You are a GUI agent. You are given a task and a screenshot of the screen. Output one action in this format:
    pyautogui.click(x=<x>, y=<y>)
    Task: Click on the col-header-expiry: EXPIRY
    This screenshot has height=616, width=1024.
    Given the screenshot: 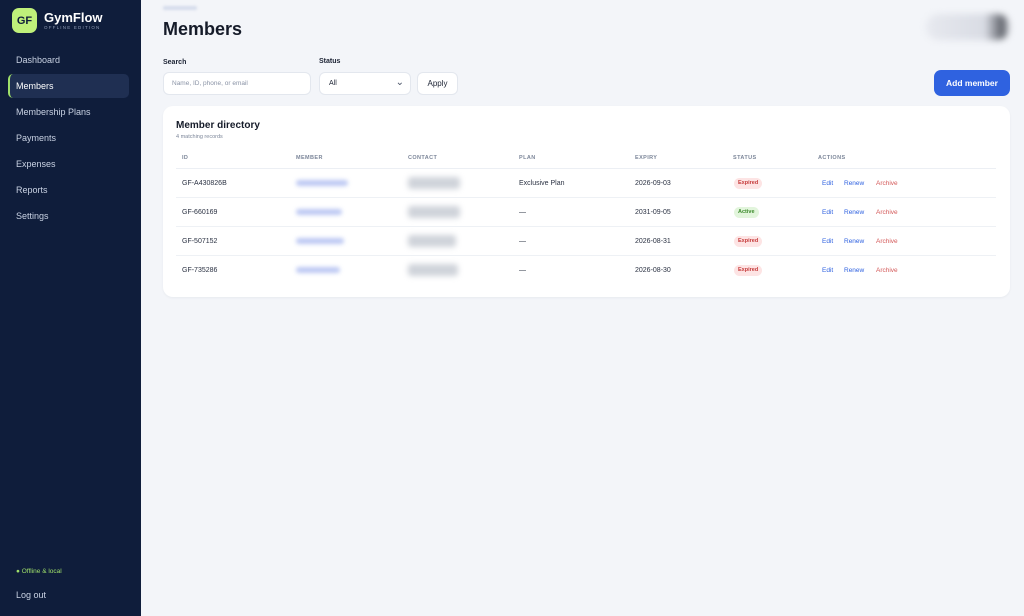 What is the action you would take?
    pyautogui.click(x=646, y=158)
    